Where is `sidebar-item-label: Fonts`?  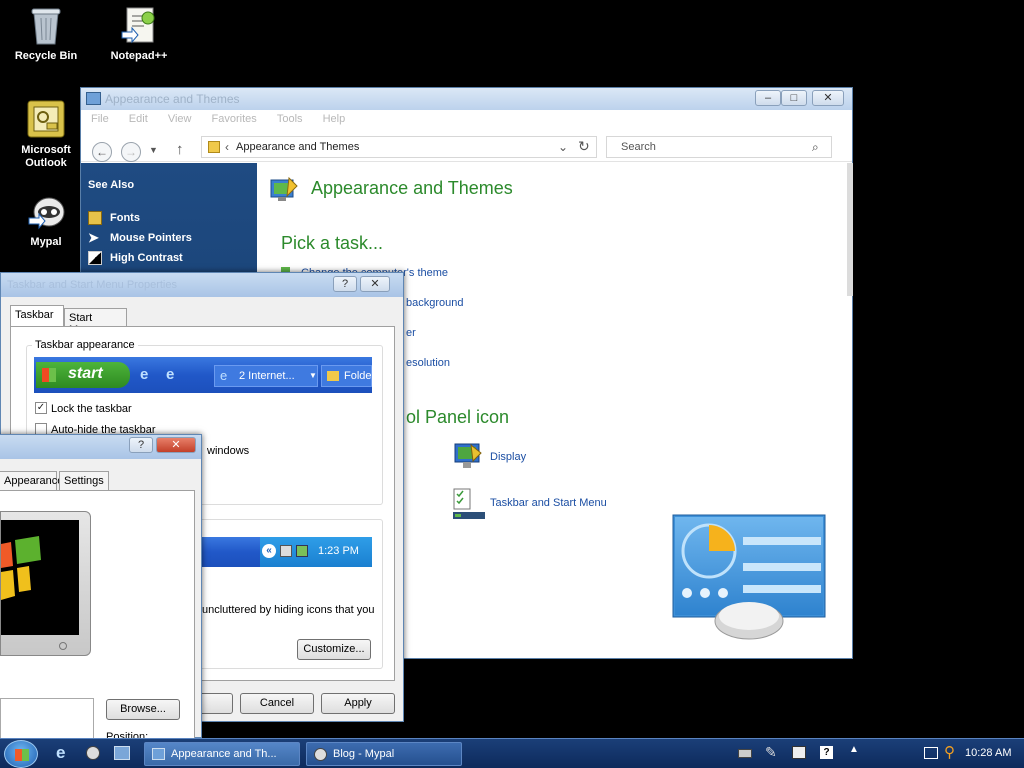
sidebar-item-label: Fonts is located at coordinates (125, 218).